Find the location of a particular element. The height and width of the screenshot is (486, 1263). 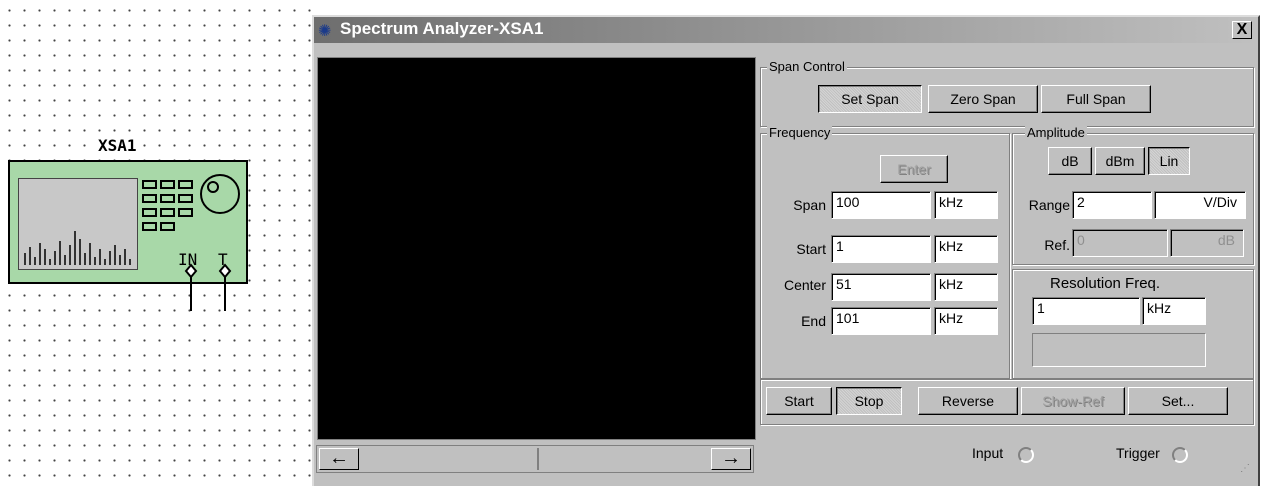

trigger-terminal is located at coordinates (1180, 455).